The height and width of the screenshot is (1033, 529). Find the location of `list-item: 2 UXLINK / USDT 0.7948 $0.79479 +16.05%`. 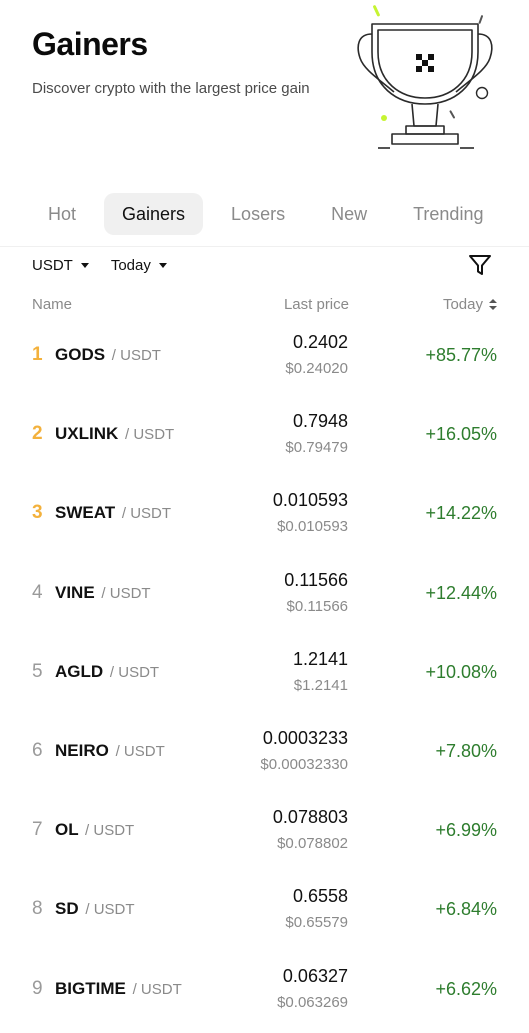

list-item: 2 UXLINK / USDT 0.7948 $0.79479 +16.05% is located at coordinates (264, 438).